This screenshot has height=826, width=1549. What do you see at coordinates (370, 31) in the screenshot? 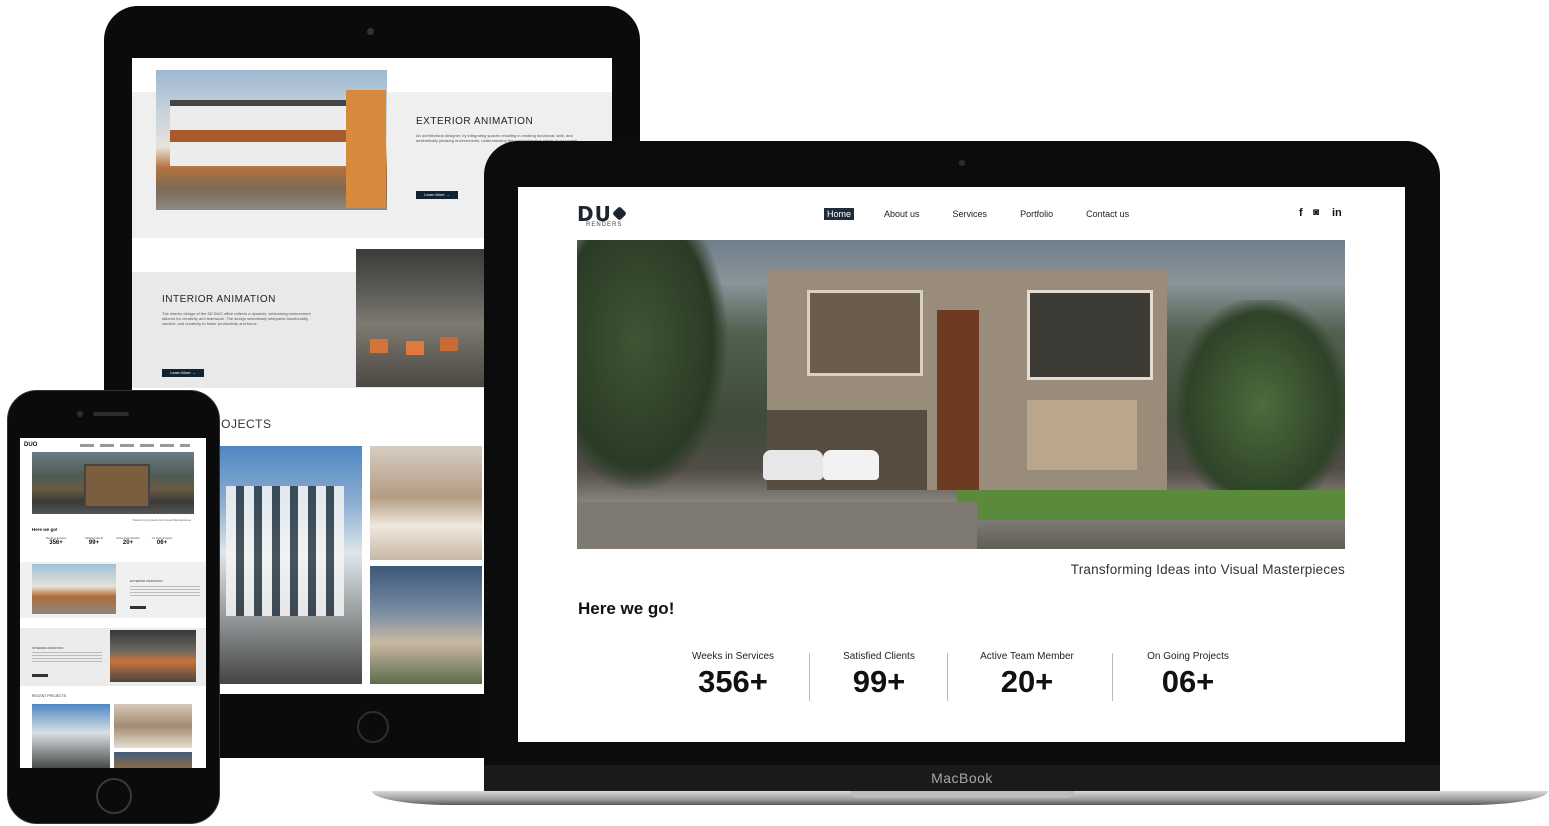
I see `tablet-camera` at bounding box center [370, 31].